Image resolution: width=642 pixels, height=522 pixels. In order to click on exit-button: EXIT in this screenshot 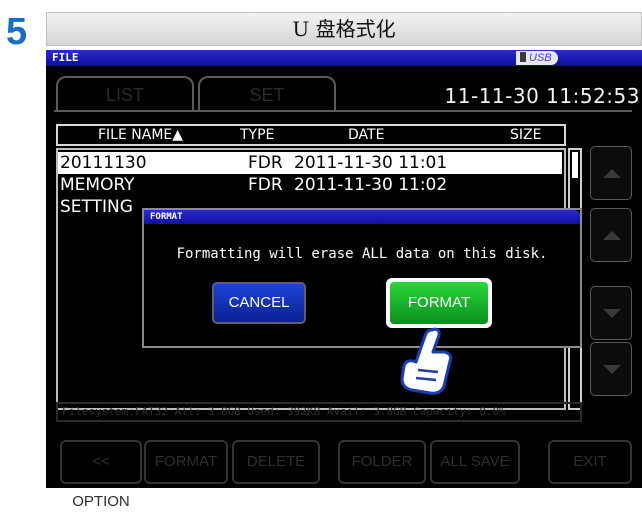, I will do `click(590, 462)`.